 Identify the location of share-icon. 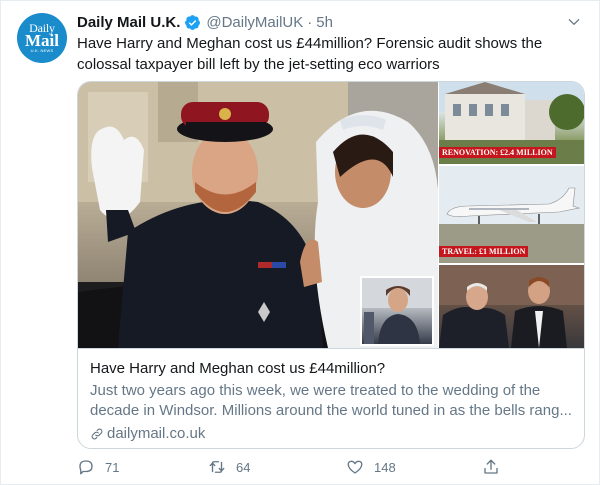
(491, 466).